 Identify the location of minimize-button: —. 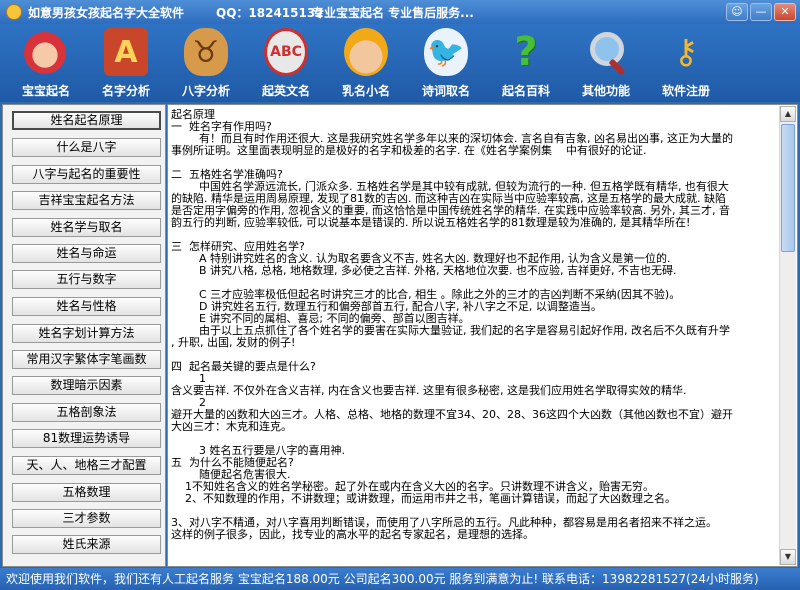
(761, 12).